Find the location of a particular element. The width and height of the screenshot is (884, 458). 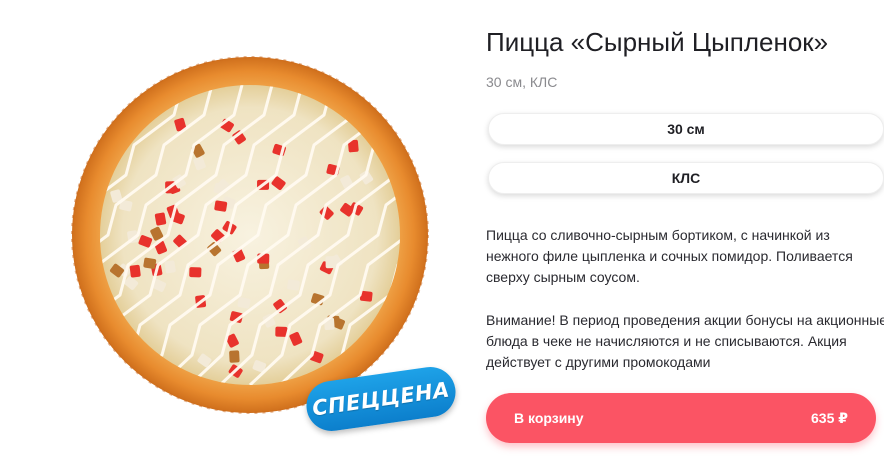

badge-label: СПЕЦЦЕНА is located at coordinates (381, 399).